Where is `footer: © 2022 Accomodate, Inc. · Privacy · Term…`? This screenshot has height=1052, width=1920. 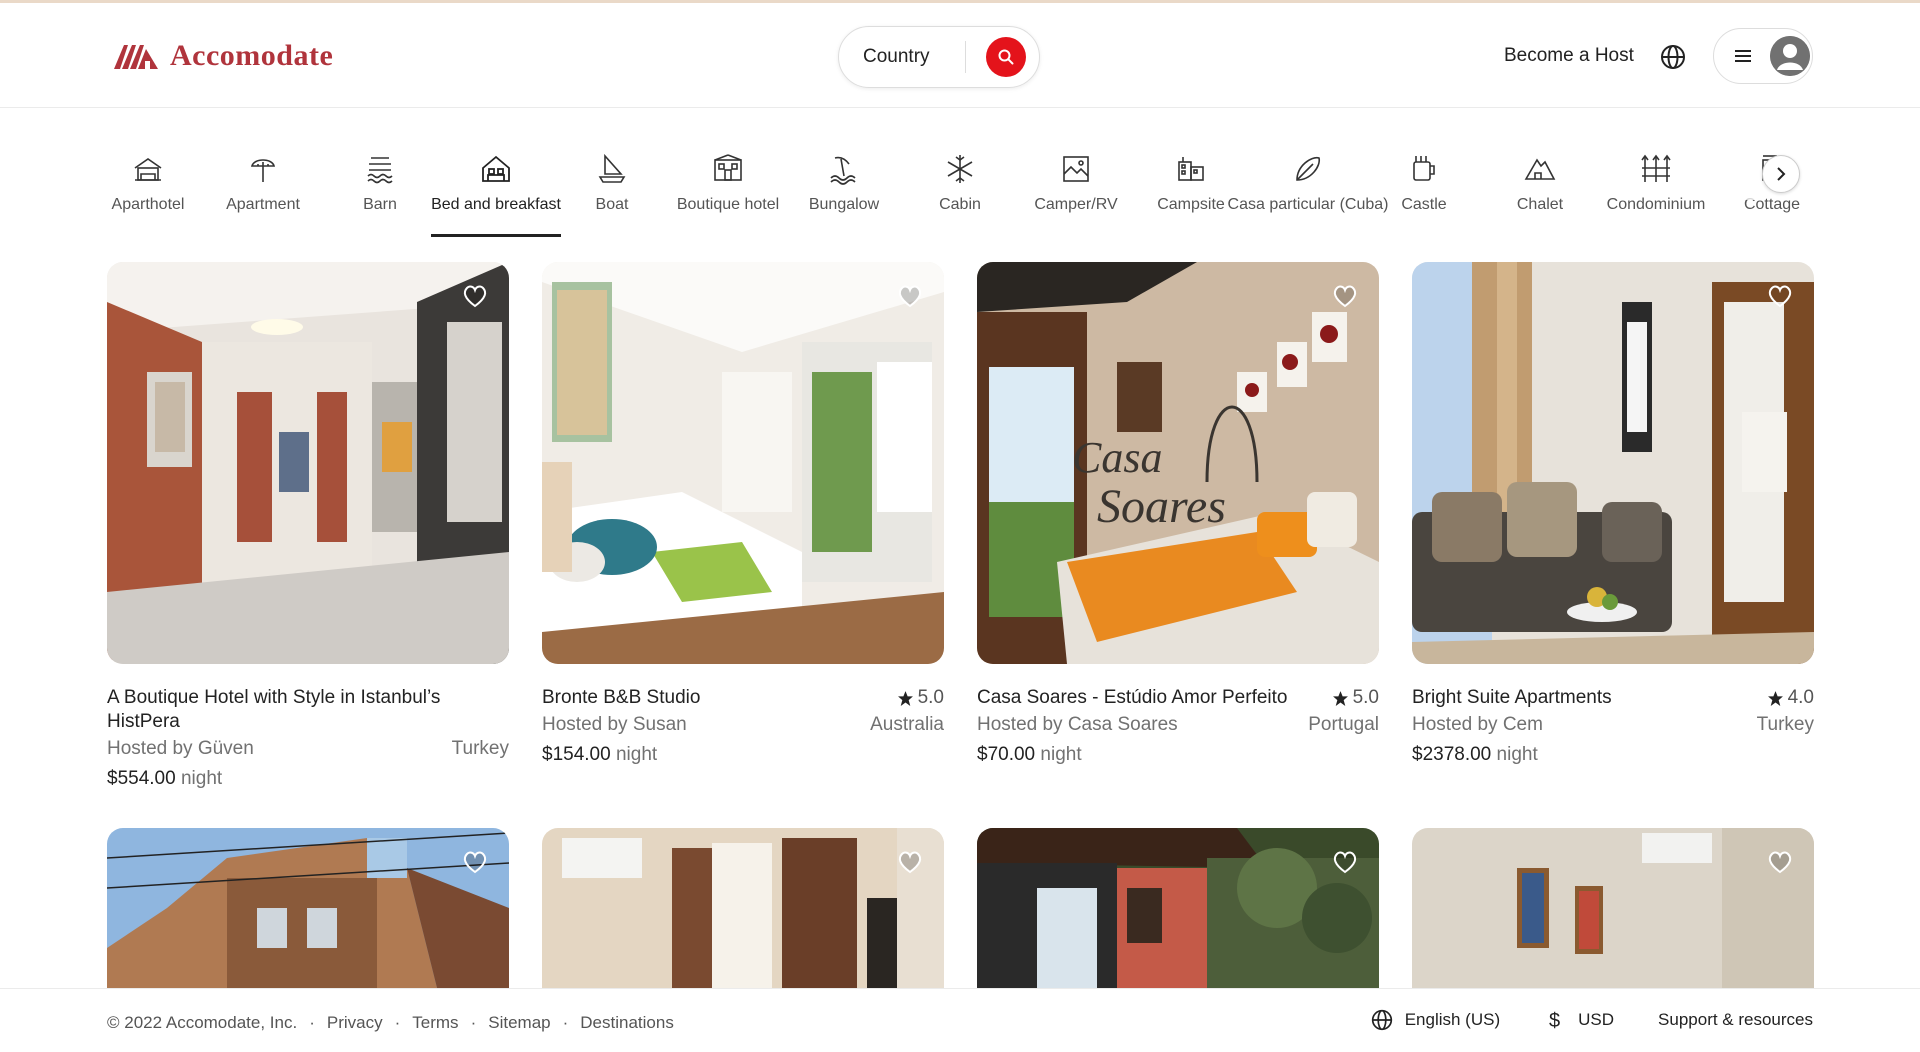
footer: © 2022 Accomodate, Inc. · Privacy · Term… is located at coordinates (960, 1020).